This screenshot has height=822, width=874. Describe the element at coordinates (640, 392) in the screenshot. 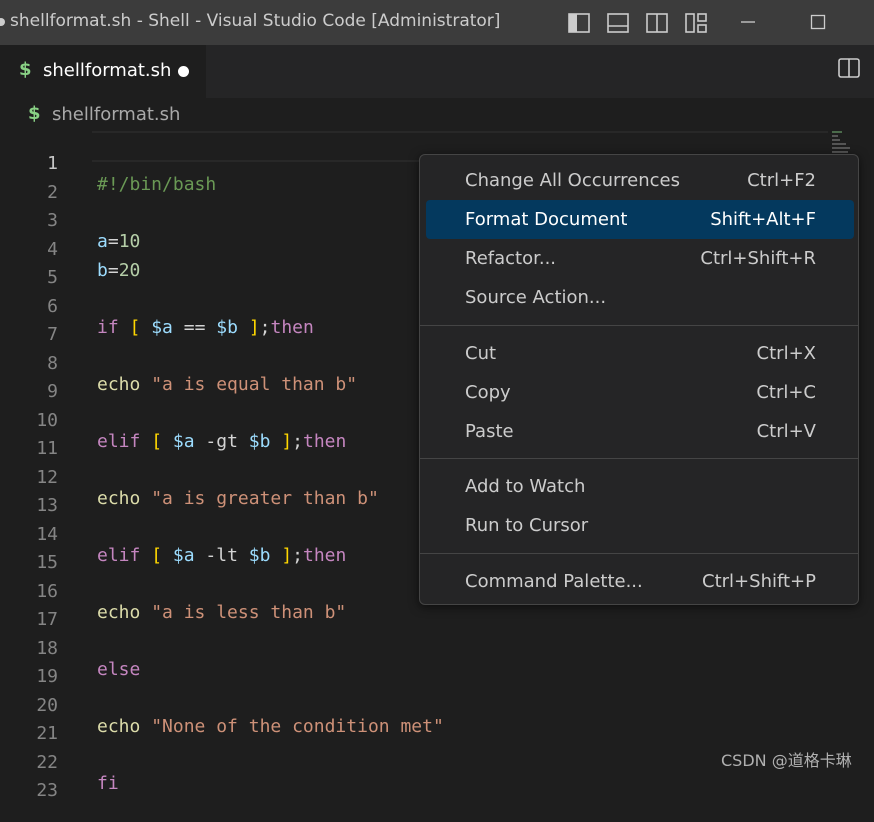

I see `menu-item-copy: Copy Ctrl+C` at that location.